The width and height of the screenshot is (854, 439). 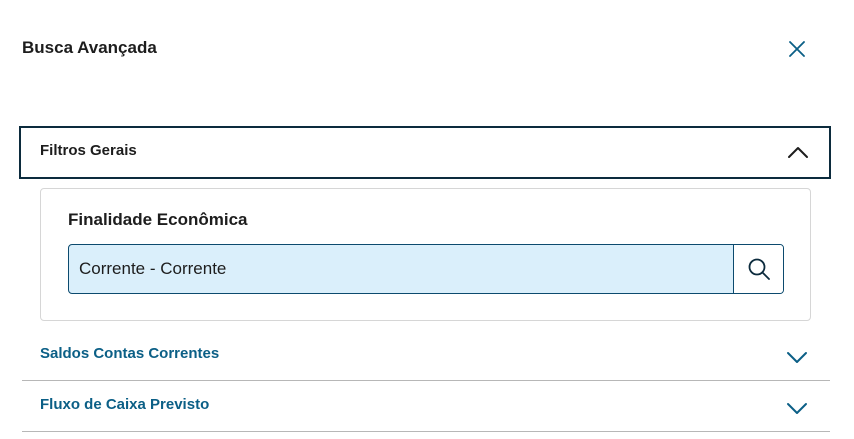 What do you see at coordinates (426, 407) in the screenshot?
I see `fluxo-de-caixa-previsto-header: Fluxo de Caixa Previsto` at bounding box center [426, 407].